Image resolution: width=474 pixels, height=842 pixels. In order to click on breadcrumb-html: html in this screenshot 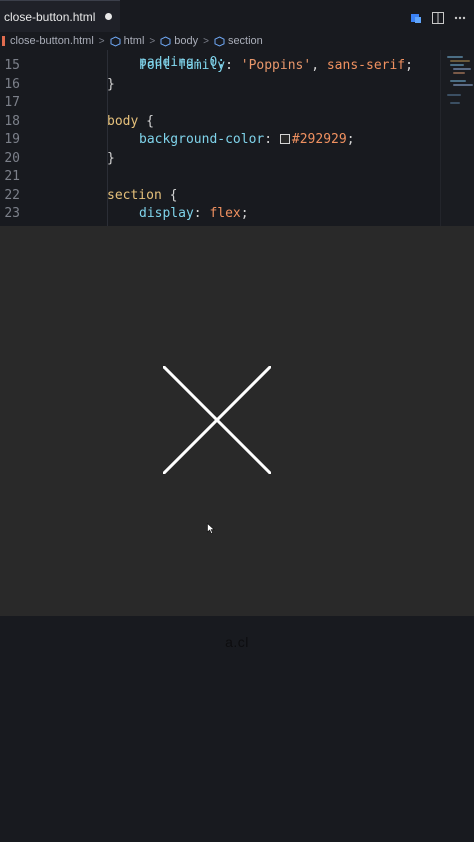, I will do `click(127, 41)`.